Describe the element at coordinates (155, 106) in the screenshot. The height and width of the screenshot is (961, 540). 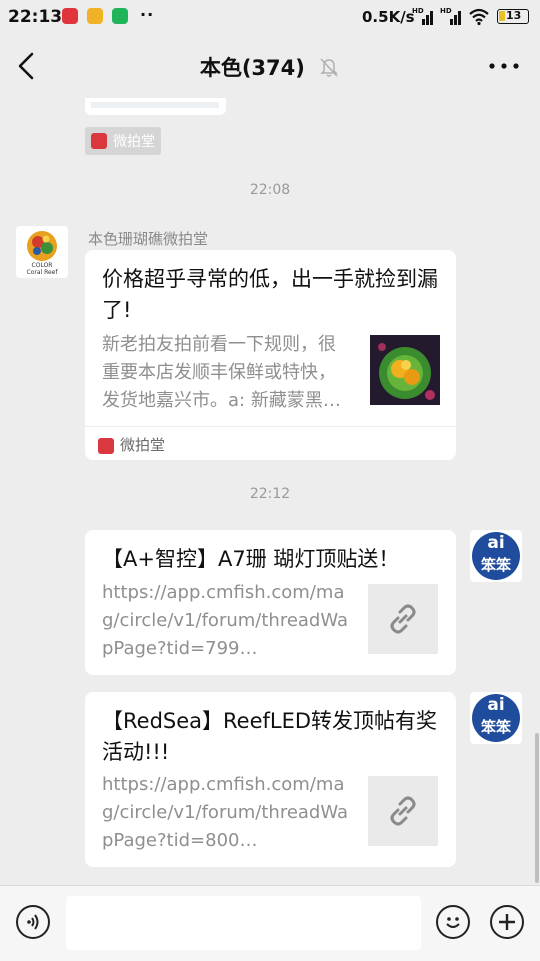
I see `previous-card-remnant` at that location.